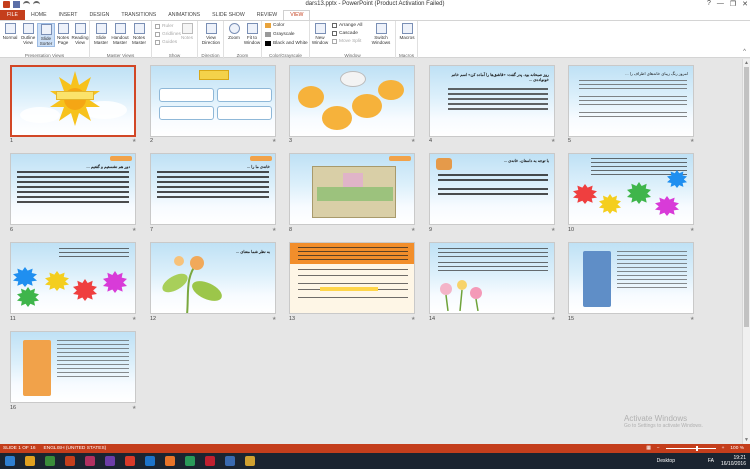  What do you see at coordinates (75, 448) in the screenshot?
I see `language-indicator: ENGLISH (UNITED STATES)` at bounding box center [75, 448].